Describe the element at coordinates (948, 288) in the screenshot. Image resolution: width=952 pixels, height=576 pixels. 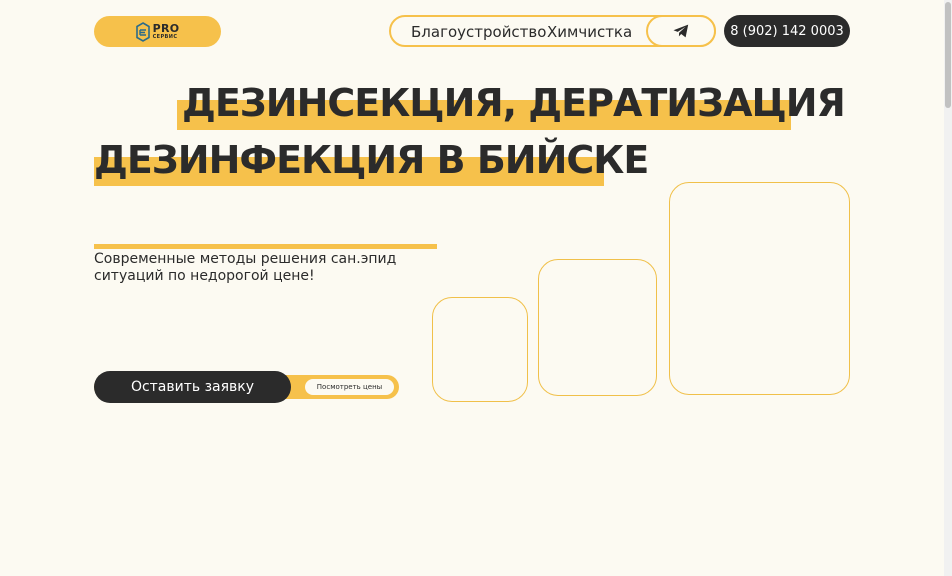
I see `page-scrollbar` at that location.